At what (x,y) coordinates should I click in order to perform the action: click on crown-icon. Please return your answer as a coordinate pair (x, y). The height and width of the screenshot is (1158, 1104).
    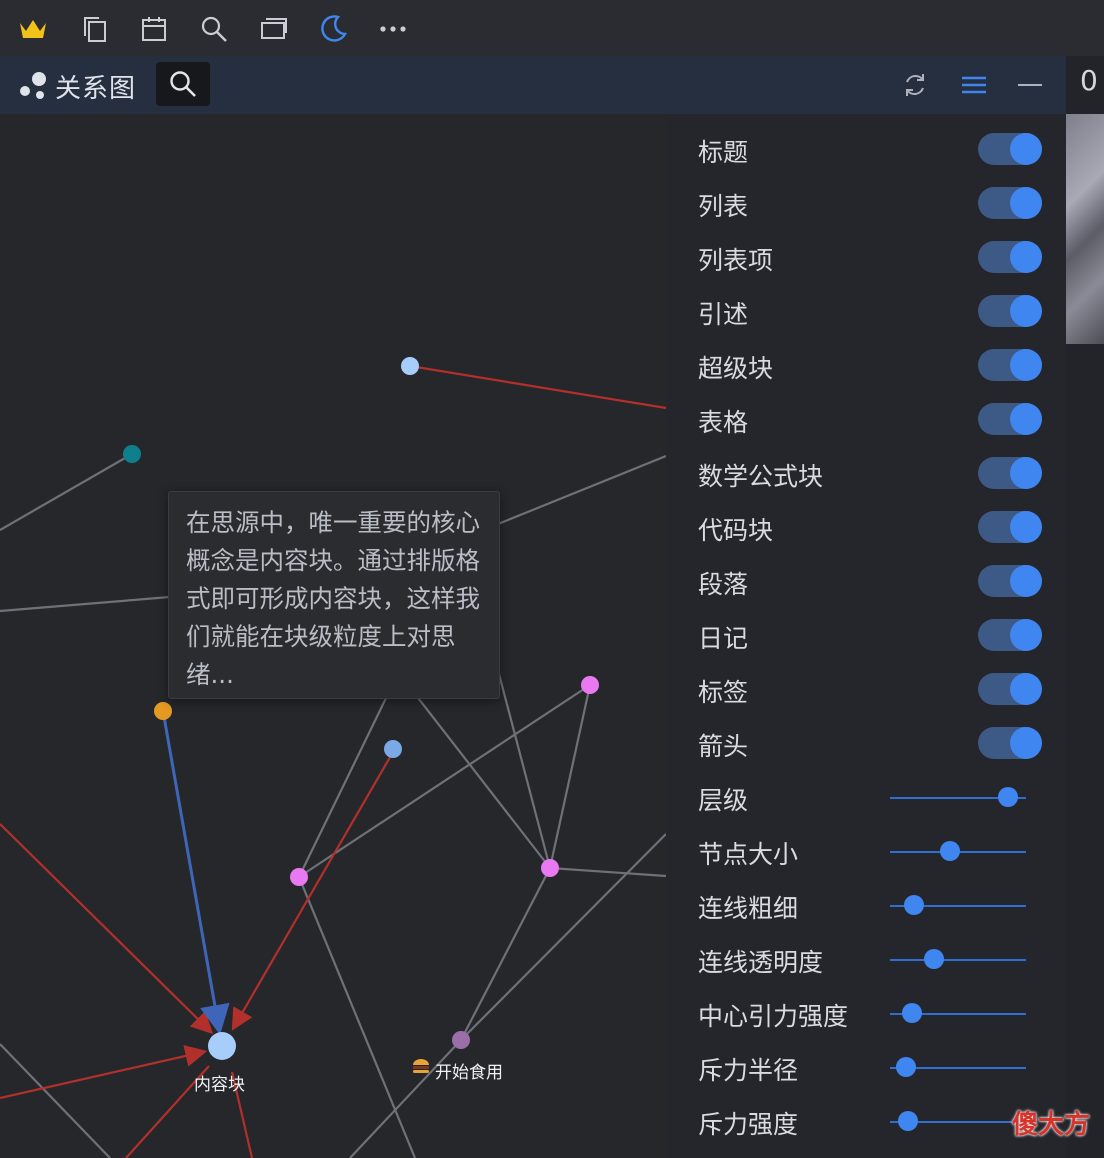
    Looking at the image, I should click on (33, 29).